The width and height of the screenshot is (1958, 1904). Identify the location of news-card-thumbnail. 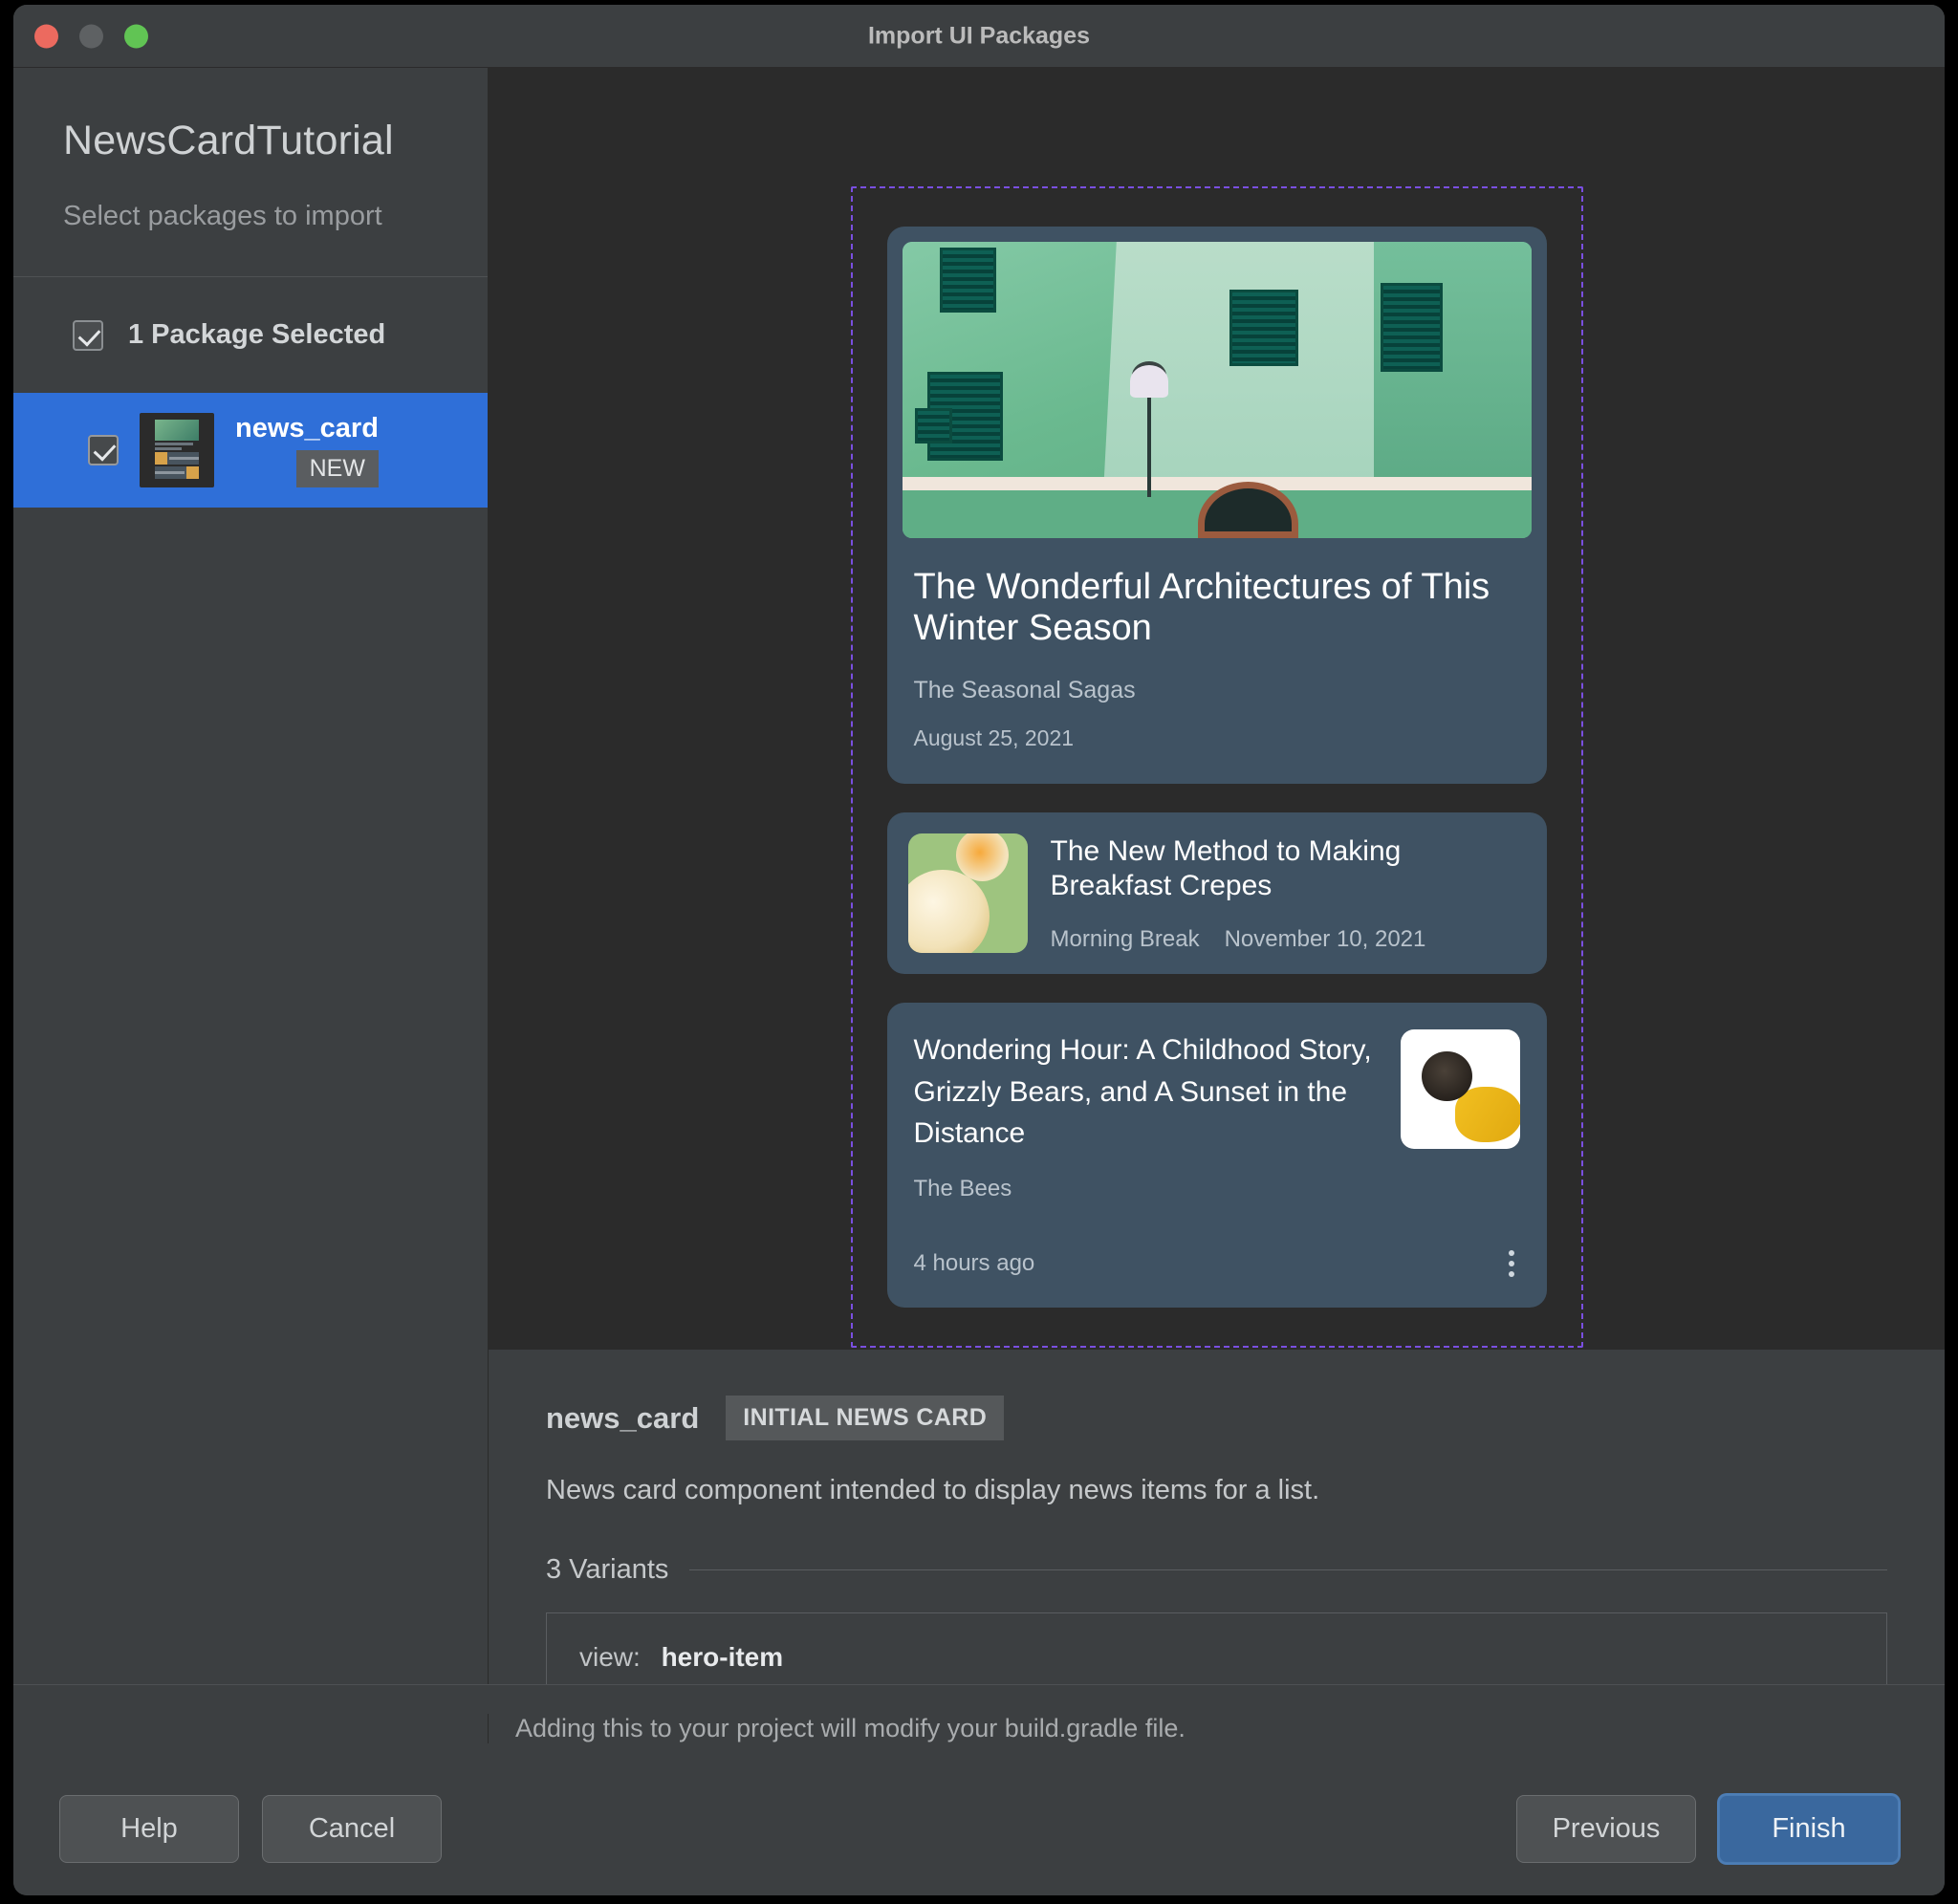
(177, 450).